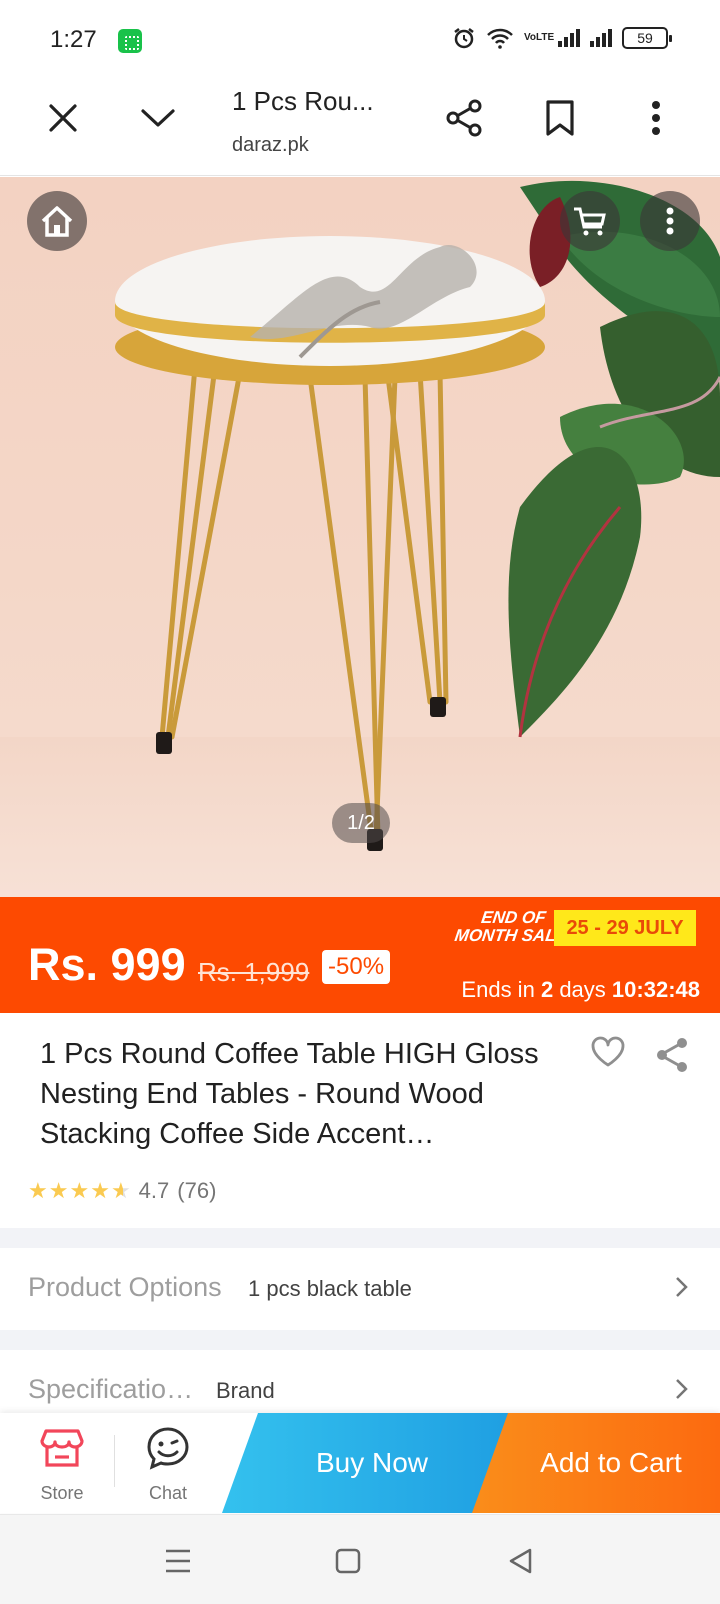 This screenshot has height=1604, width=720. What do you see at coordinates (154, 1190) in the screenshot?
I see `rating-score: 4.7` at bounding box center [154, 1190].